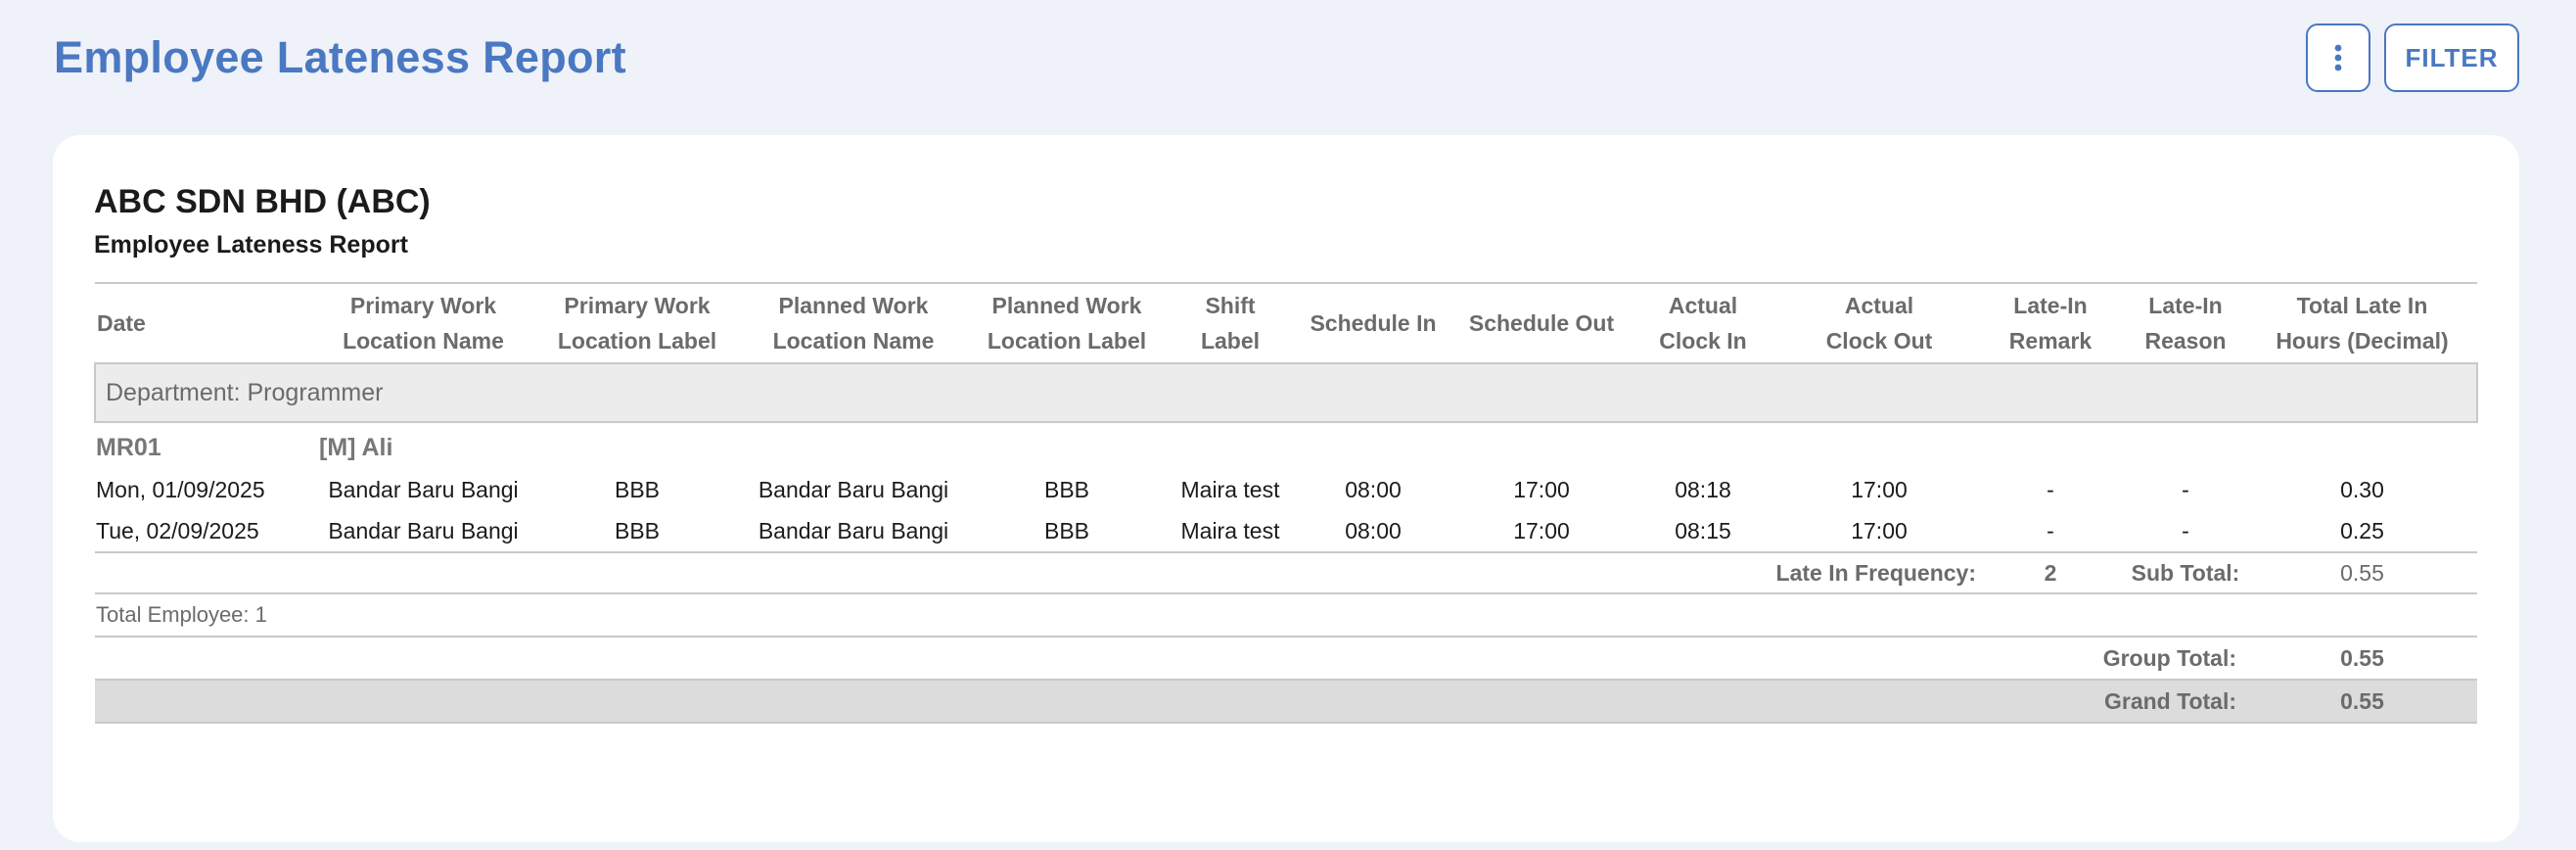 The image size is (2576, 850). What do you see at coordinates (2185, 572) in the screenshot?
I see `subtotal-label: Sub Total:` at bounding box center [2185, 572].